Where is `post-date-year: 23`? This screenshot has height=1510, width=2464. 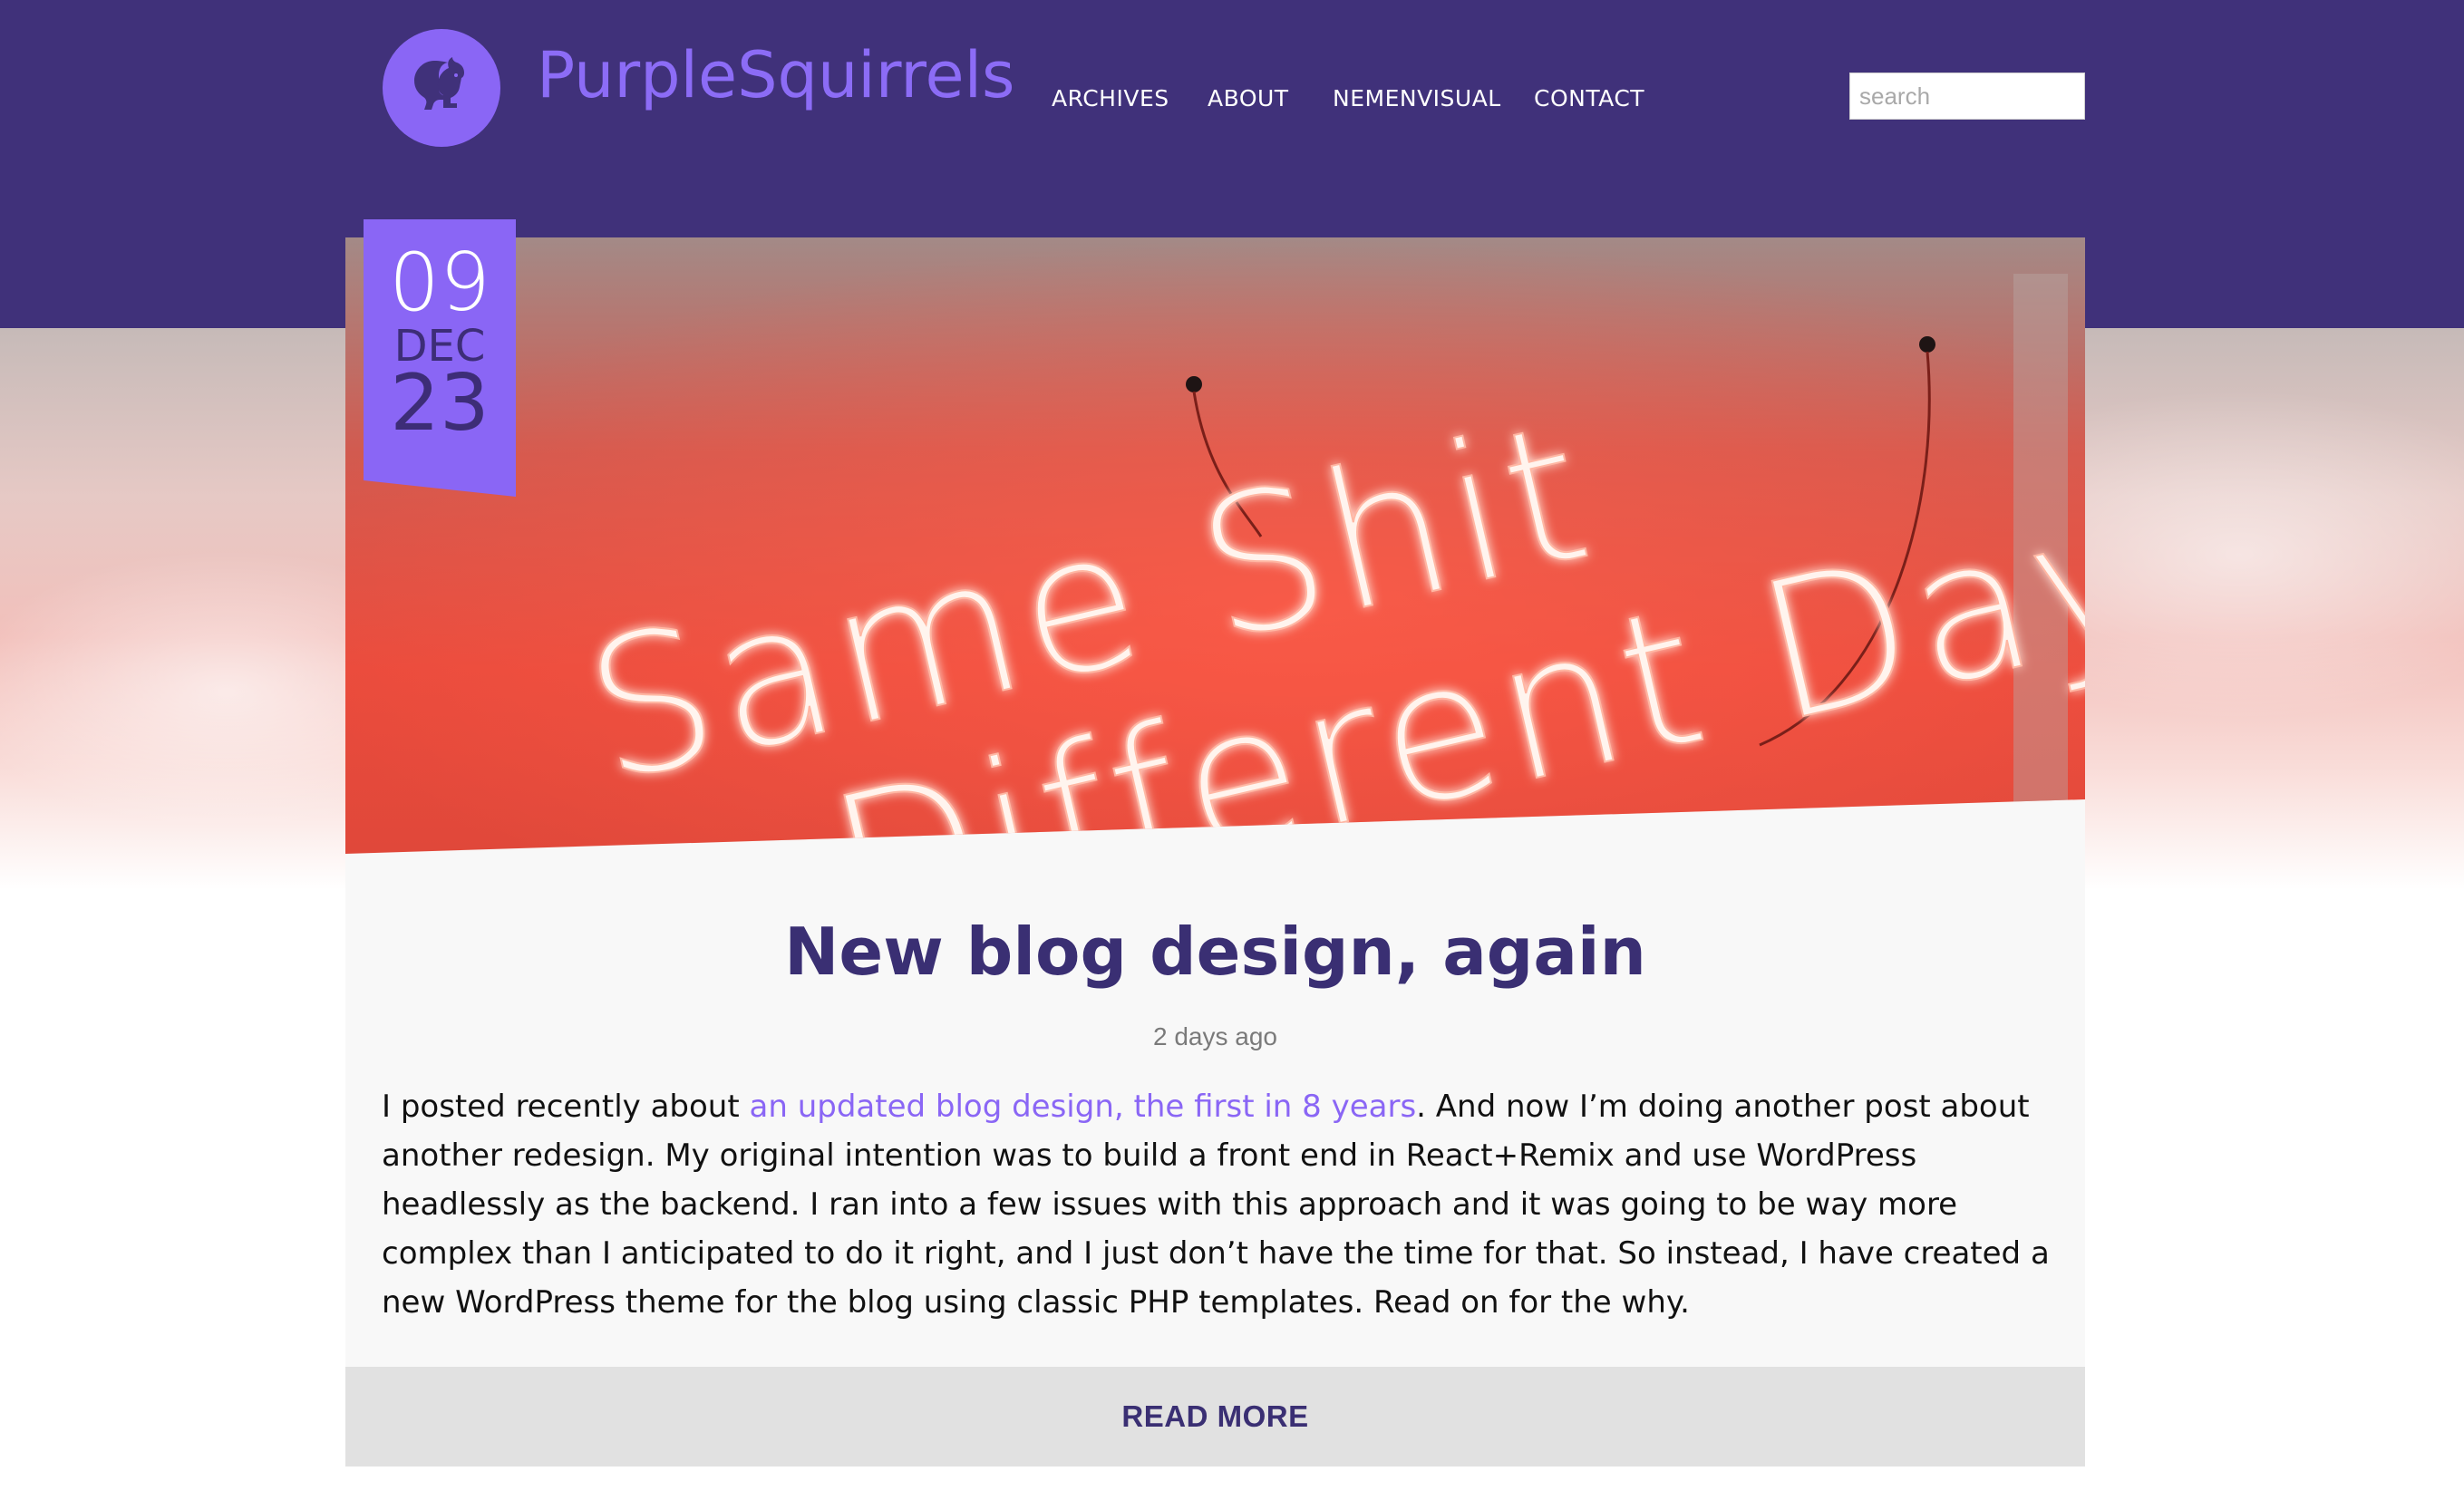
post-date-year: 23 is located at coordinates (440, 403).